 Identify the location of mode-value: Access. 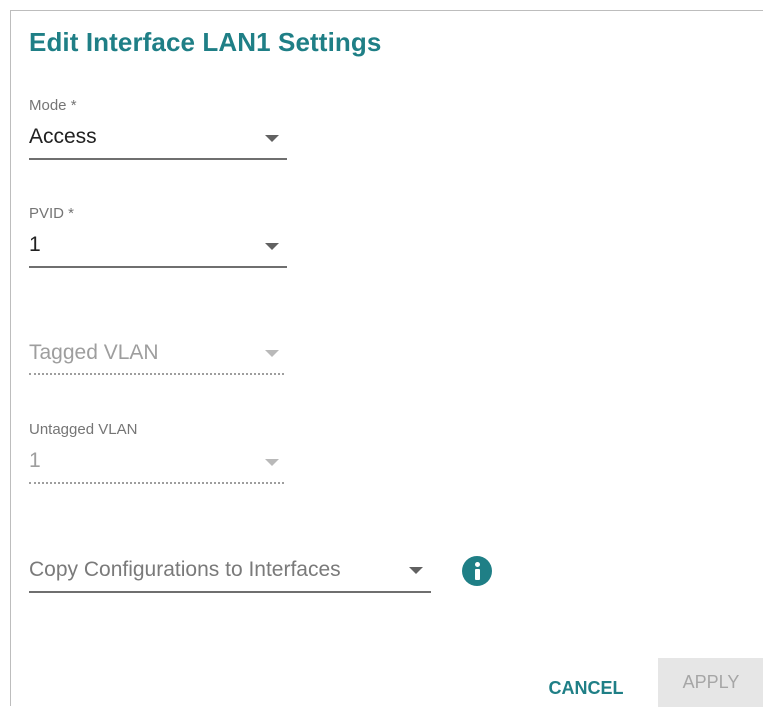
(63, 136).